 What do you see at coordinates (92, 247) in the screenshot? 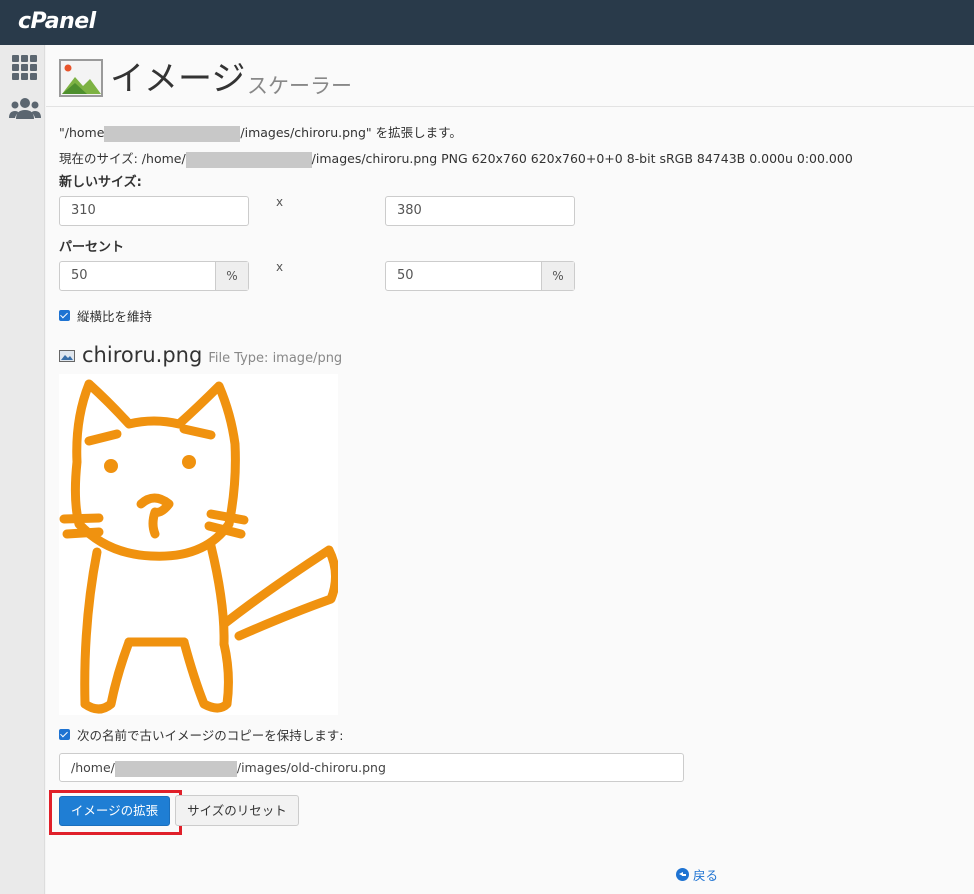
I see `percent-label: パーセント` at bounding box center [92, 247].